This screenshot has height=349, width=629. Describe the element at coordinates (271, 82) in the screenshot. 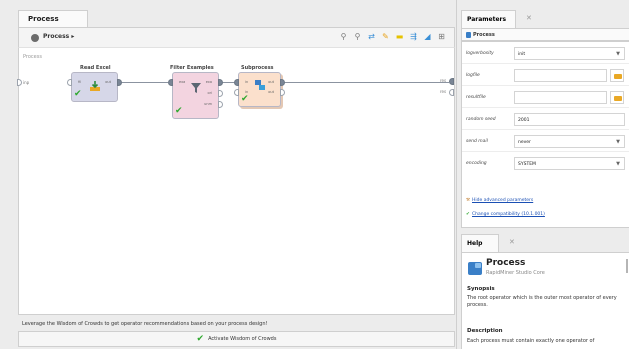

I see `subprocess-port-out-1: out` at that location.